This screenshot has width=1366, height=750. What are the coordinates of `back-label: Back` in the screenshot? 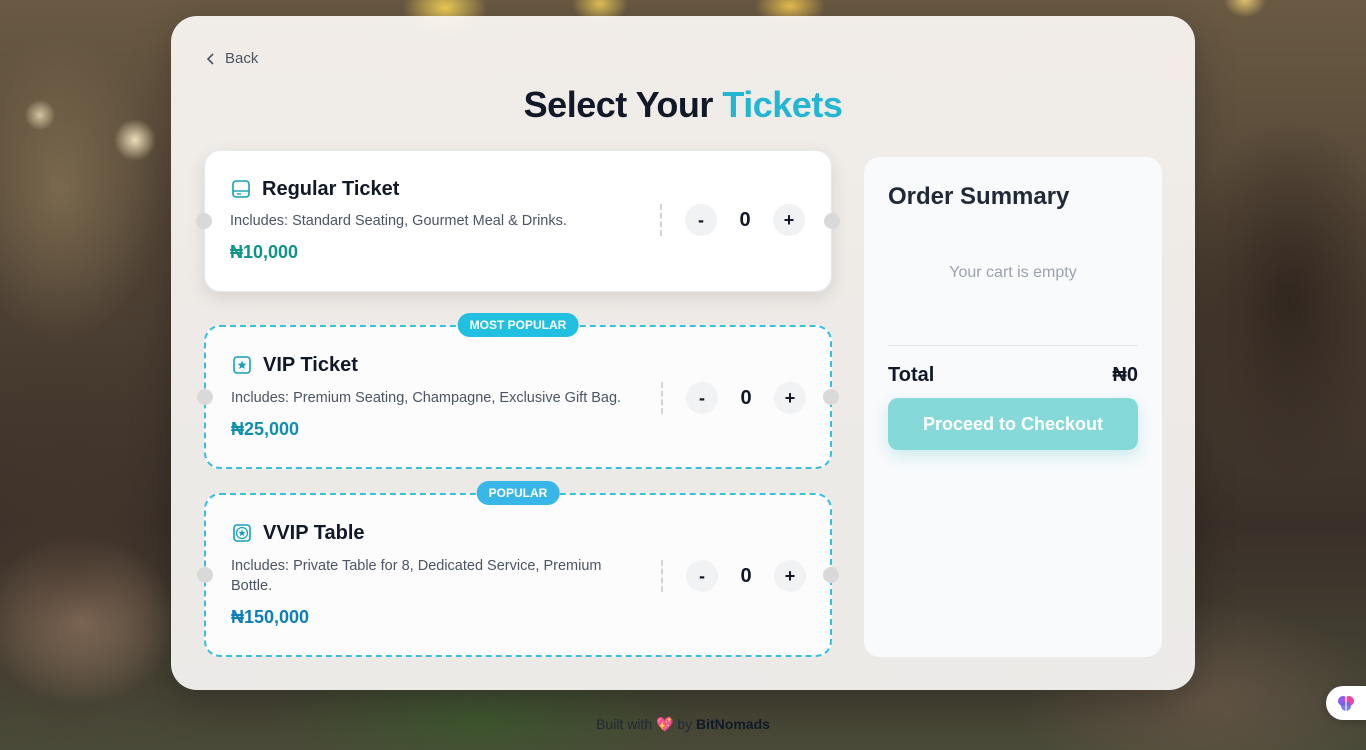 It's located at (242, 58).